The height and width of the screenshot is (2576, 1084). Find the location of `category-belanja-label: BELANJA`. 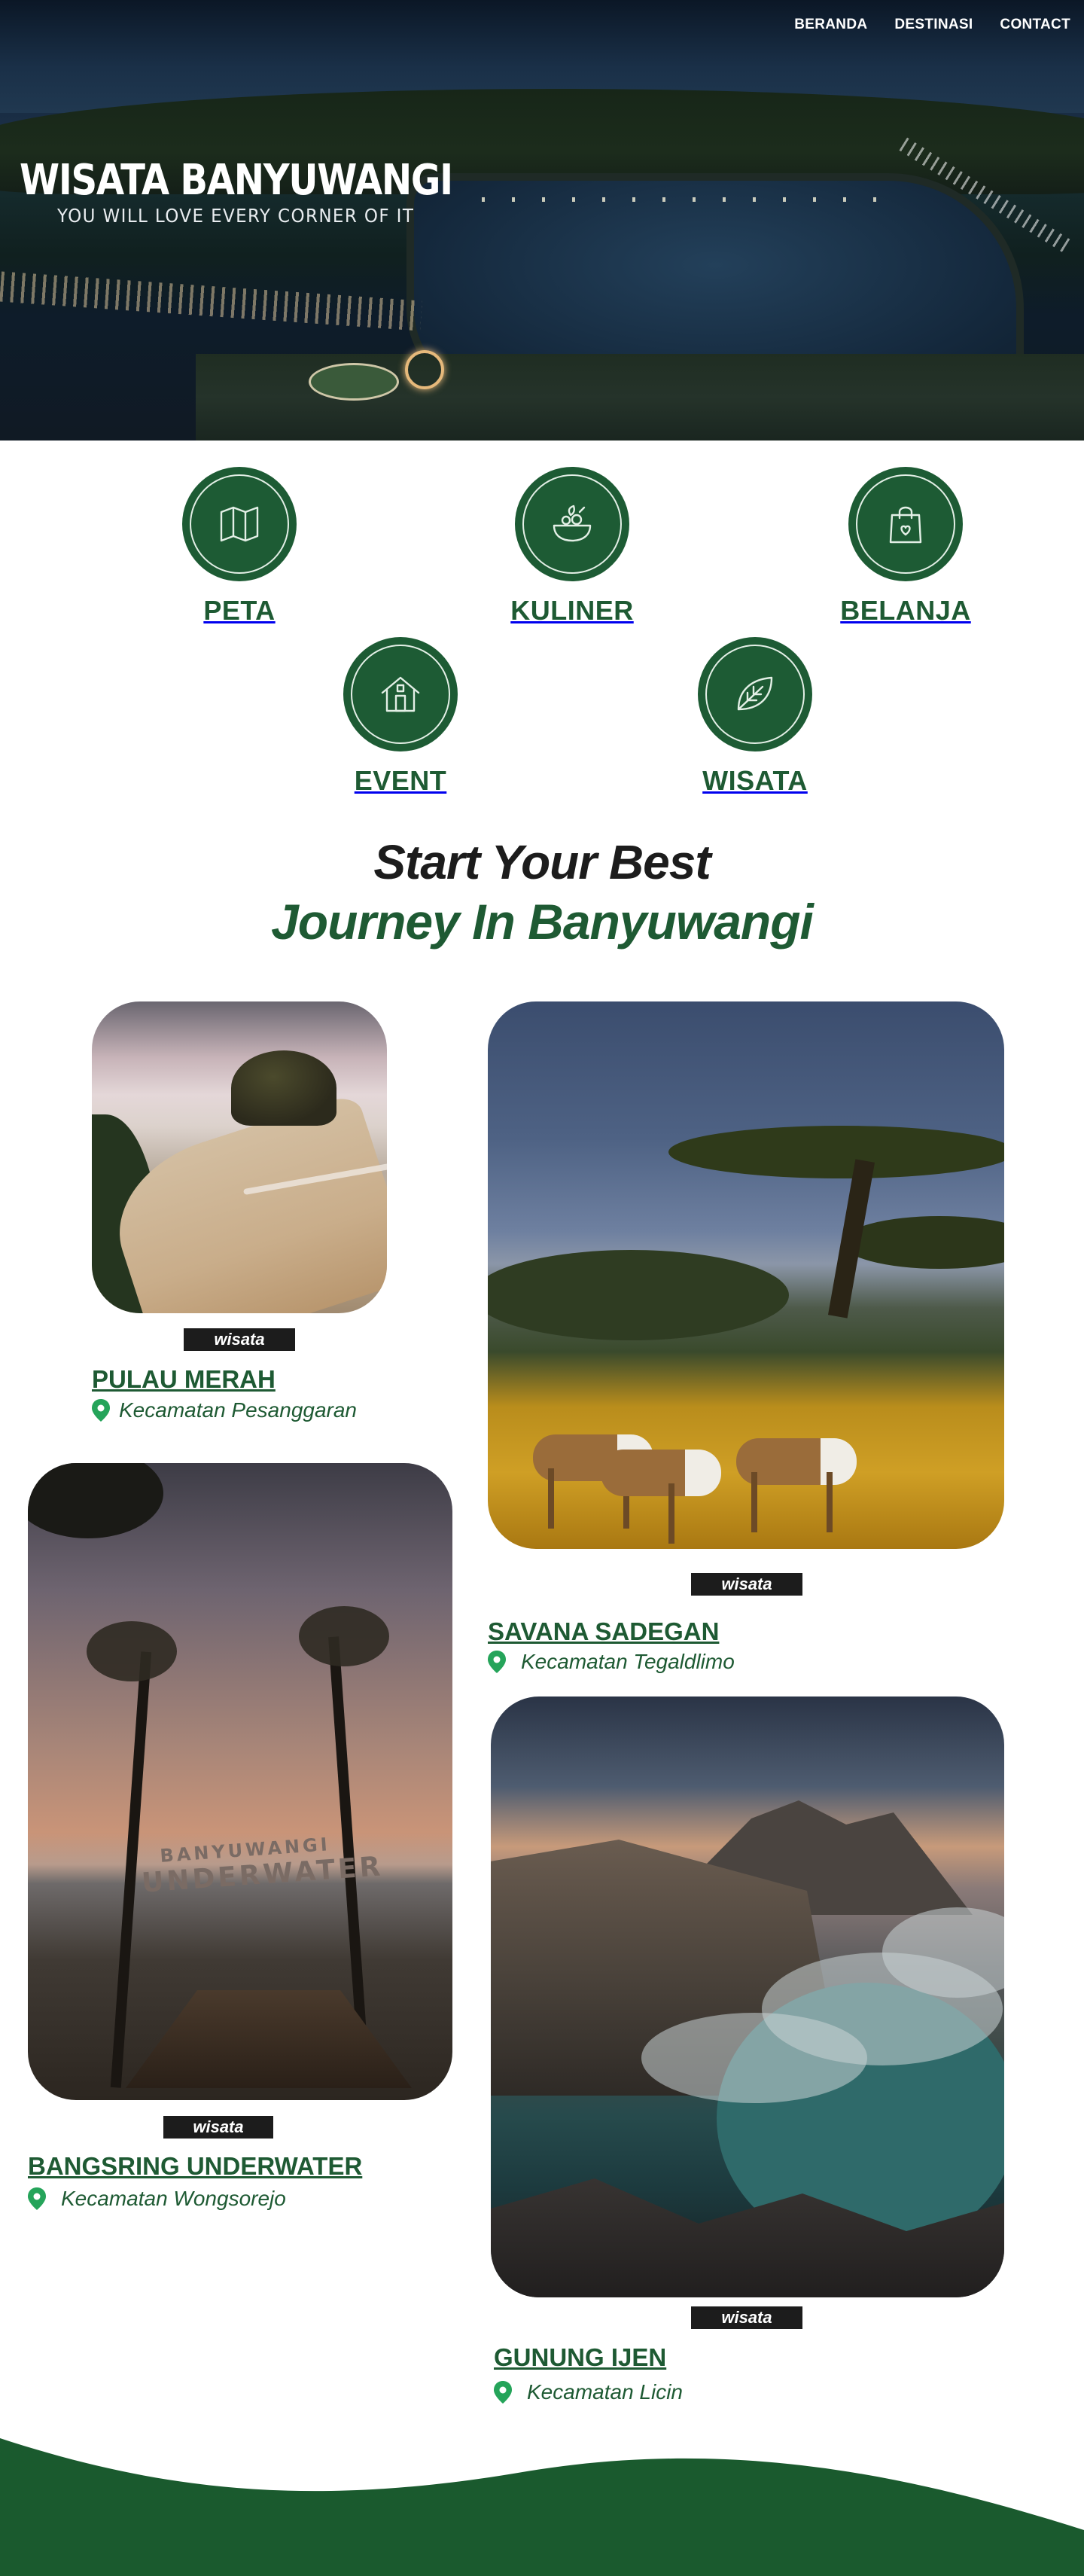

category-belanja-label: BELANJA is located at coordinates (905, 610).